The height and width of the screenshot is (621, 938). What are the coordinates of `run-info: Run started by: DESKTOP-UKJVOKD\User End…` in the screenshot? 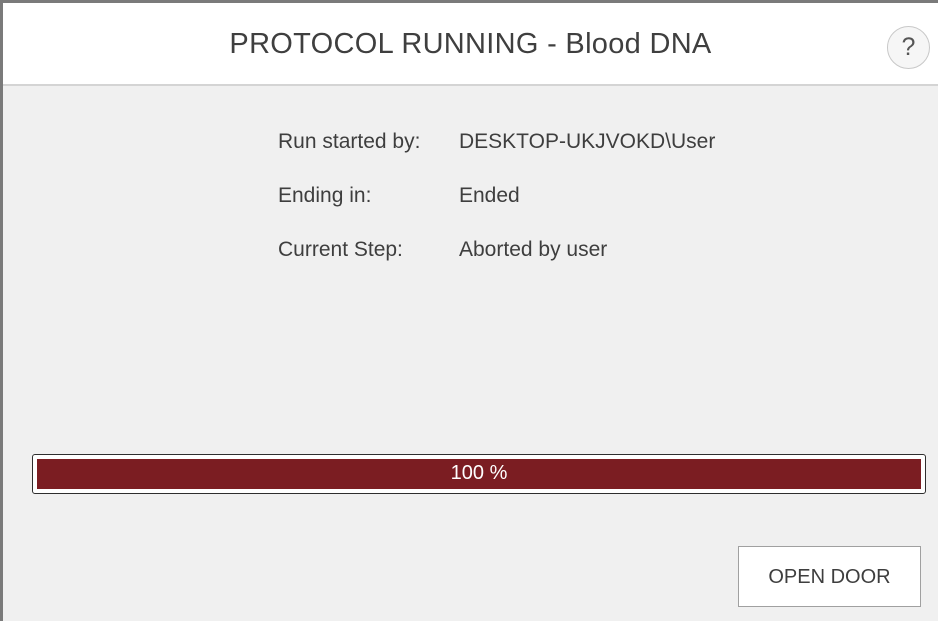 It's located at (496, 209).